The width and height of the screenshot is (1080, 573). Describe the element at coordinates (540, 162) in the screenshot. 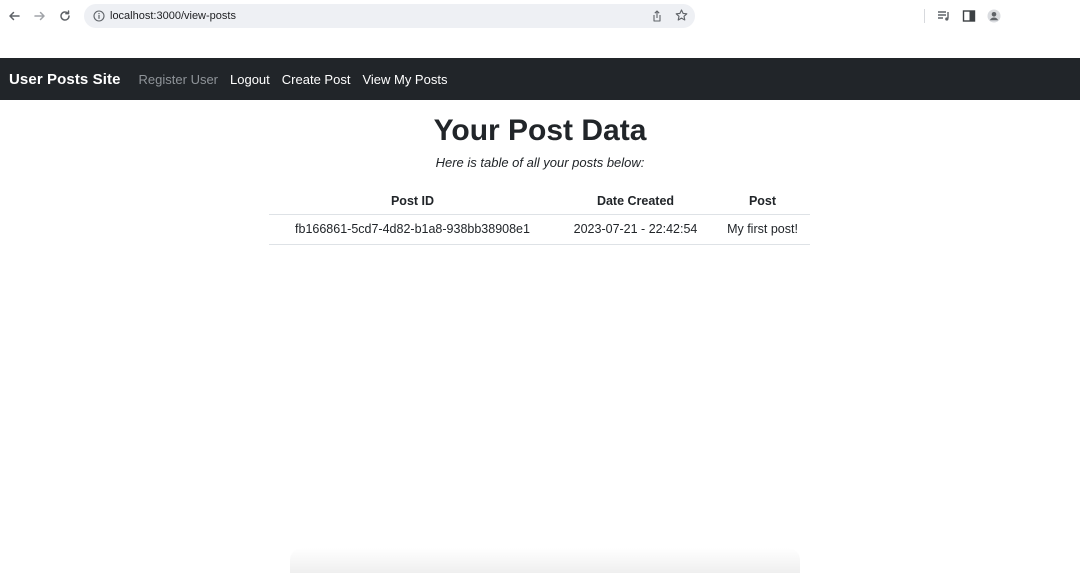

I see `page-subtitle: Here is table of all your posts below:` at that location.